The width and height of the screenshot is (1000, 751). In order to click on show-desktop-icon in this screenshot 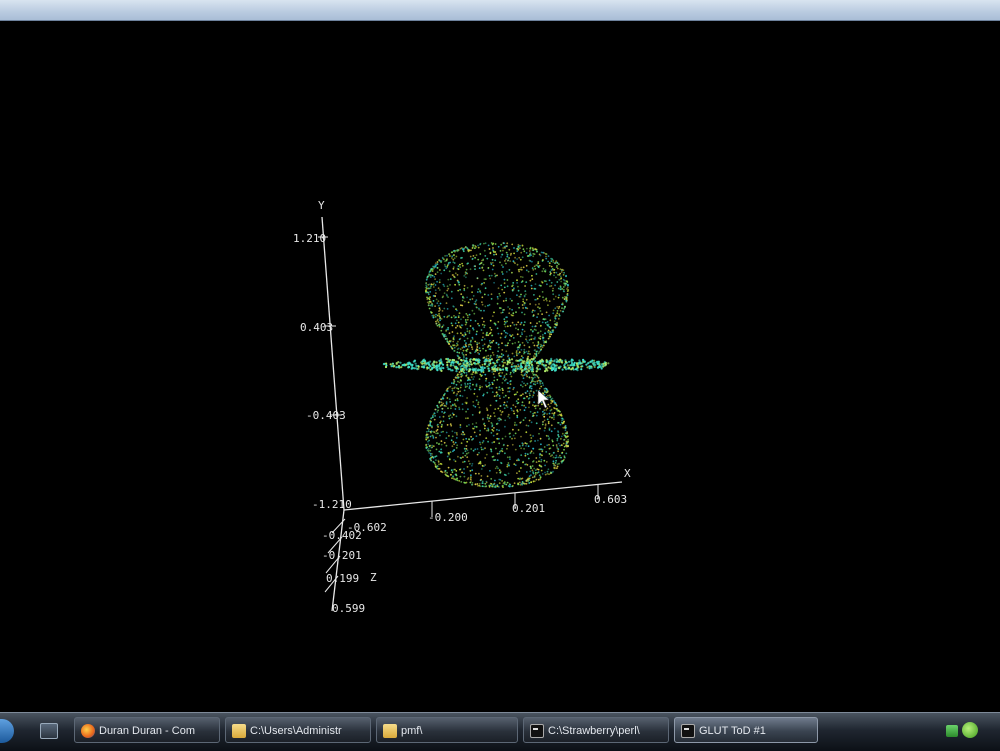, I will do `click(49, 731)`.